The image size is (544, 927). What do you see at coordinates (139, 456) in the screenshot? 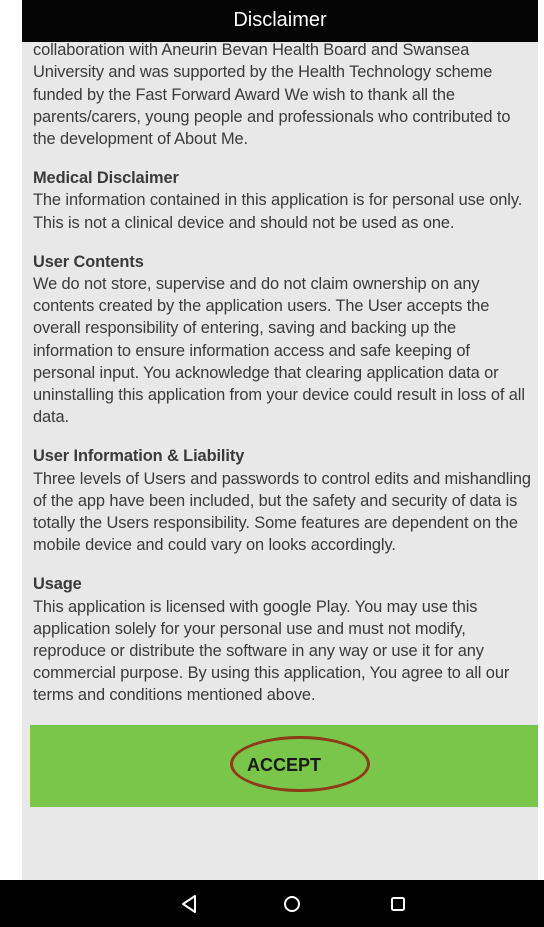
I see `section-heading: User Information & Liability` at bounding box center [139, 456].